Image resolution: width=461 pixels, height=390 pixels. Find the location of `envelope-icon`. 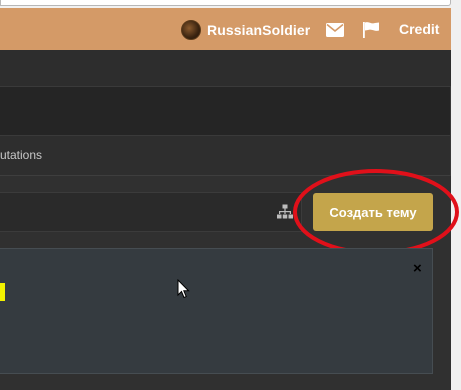

envelope-icon is located at coordinates (335, 30).